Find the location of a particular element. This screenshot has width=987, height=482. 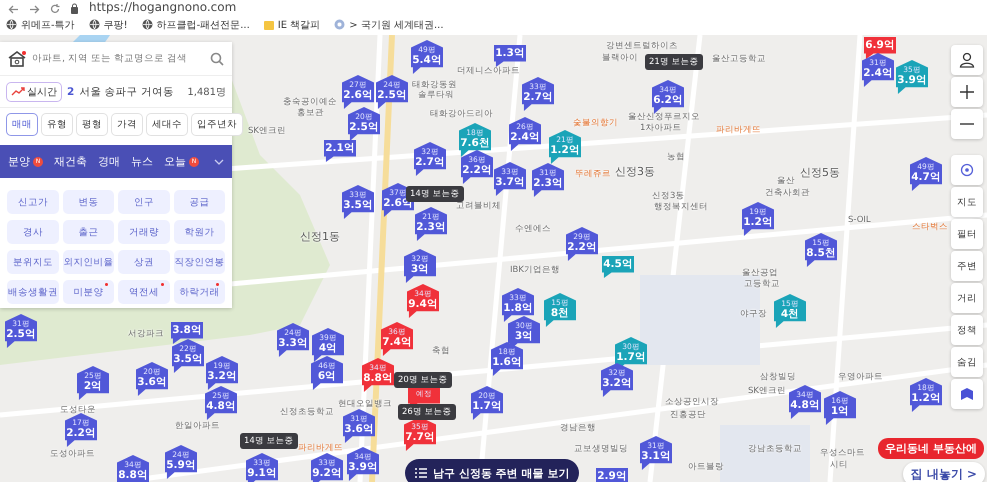

place-label: 신정3동 is located at coordinates (668, 196).